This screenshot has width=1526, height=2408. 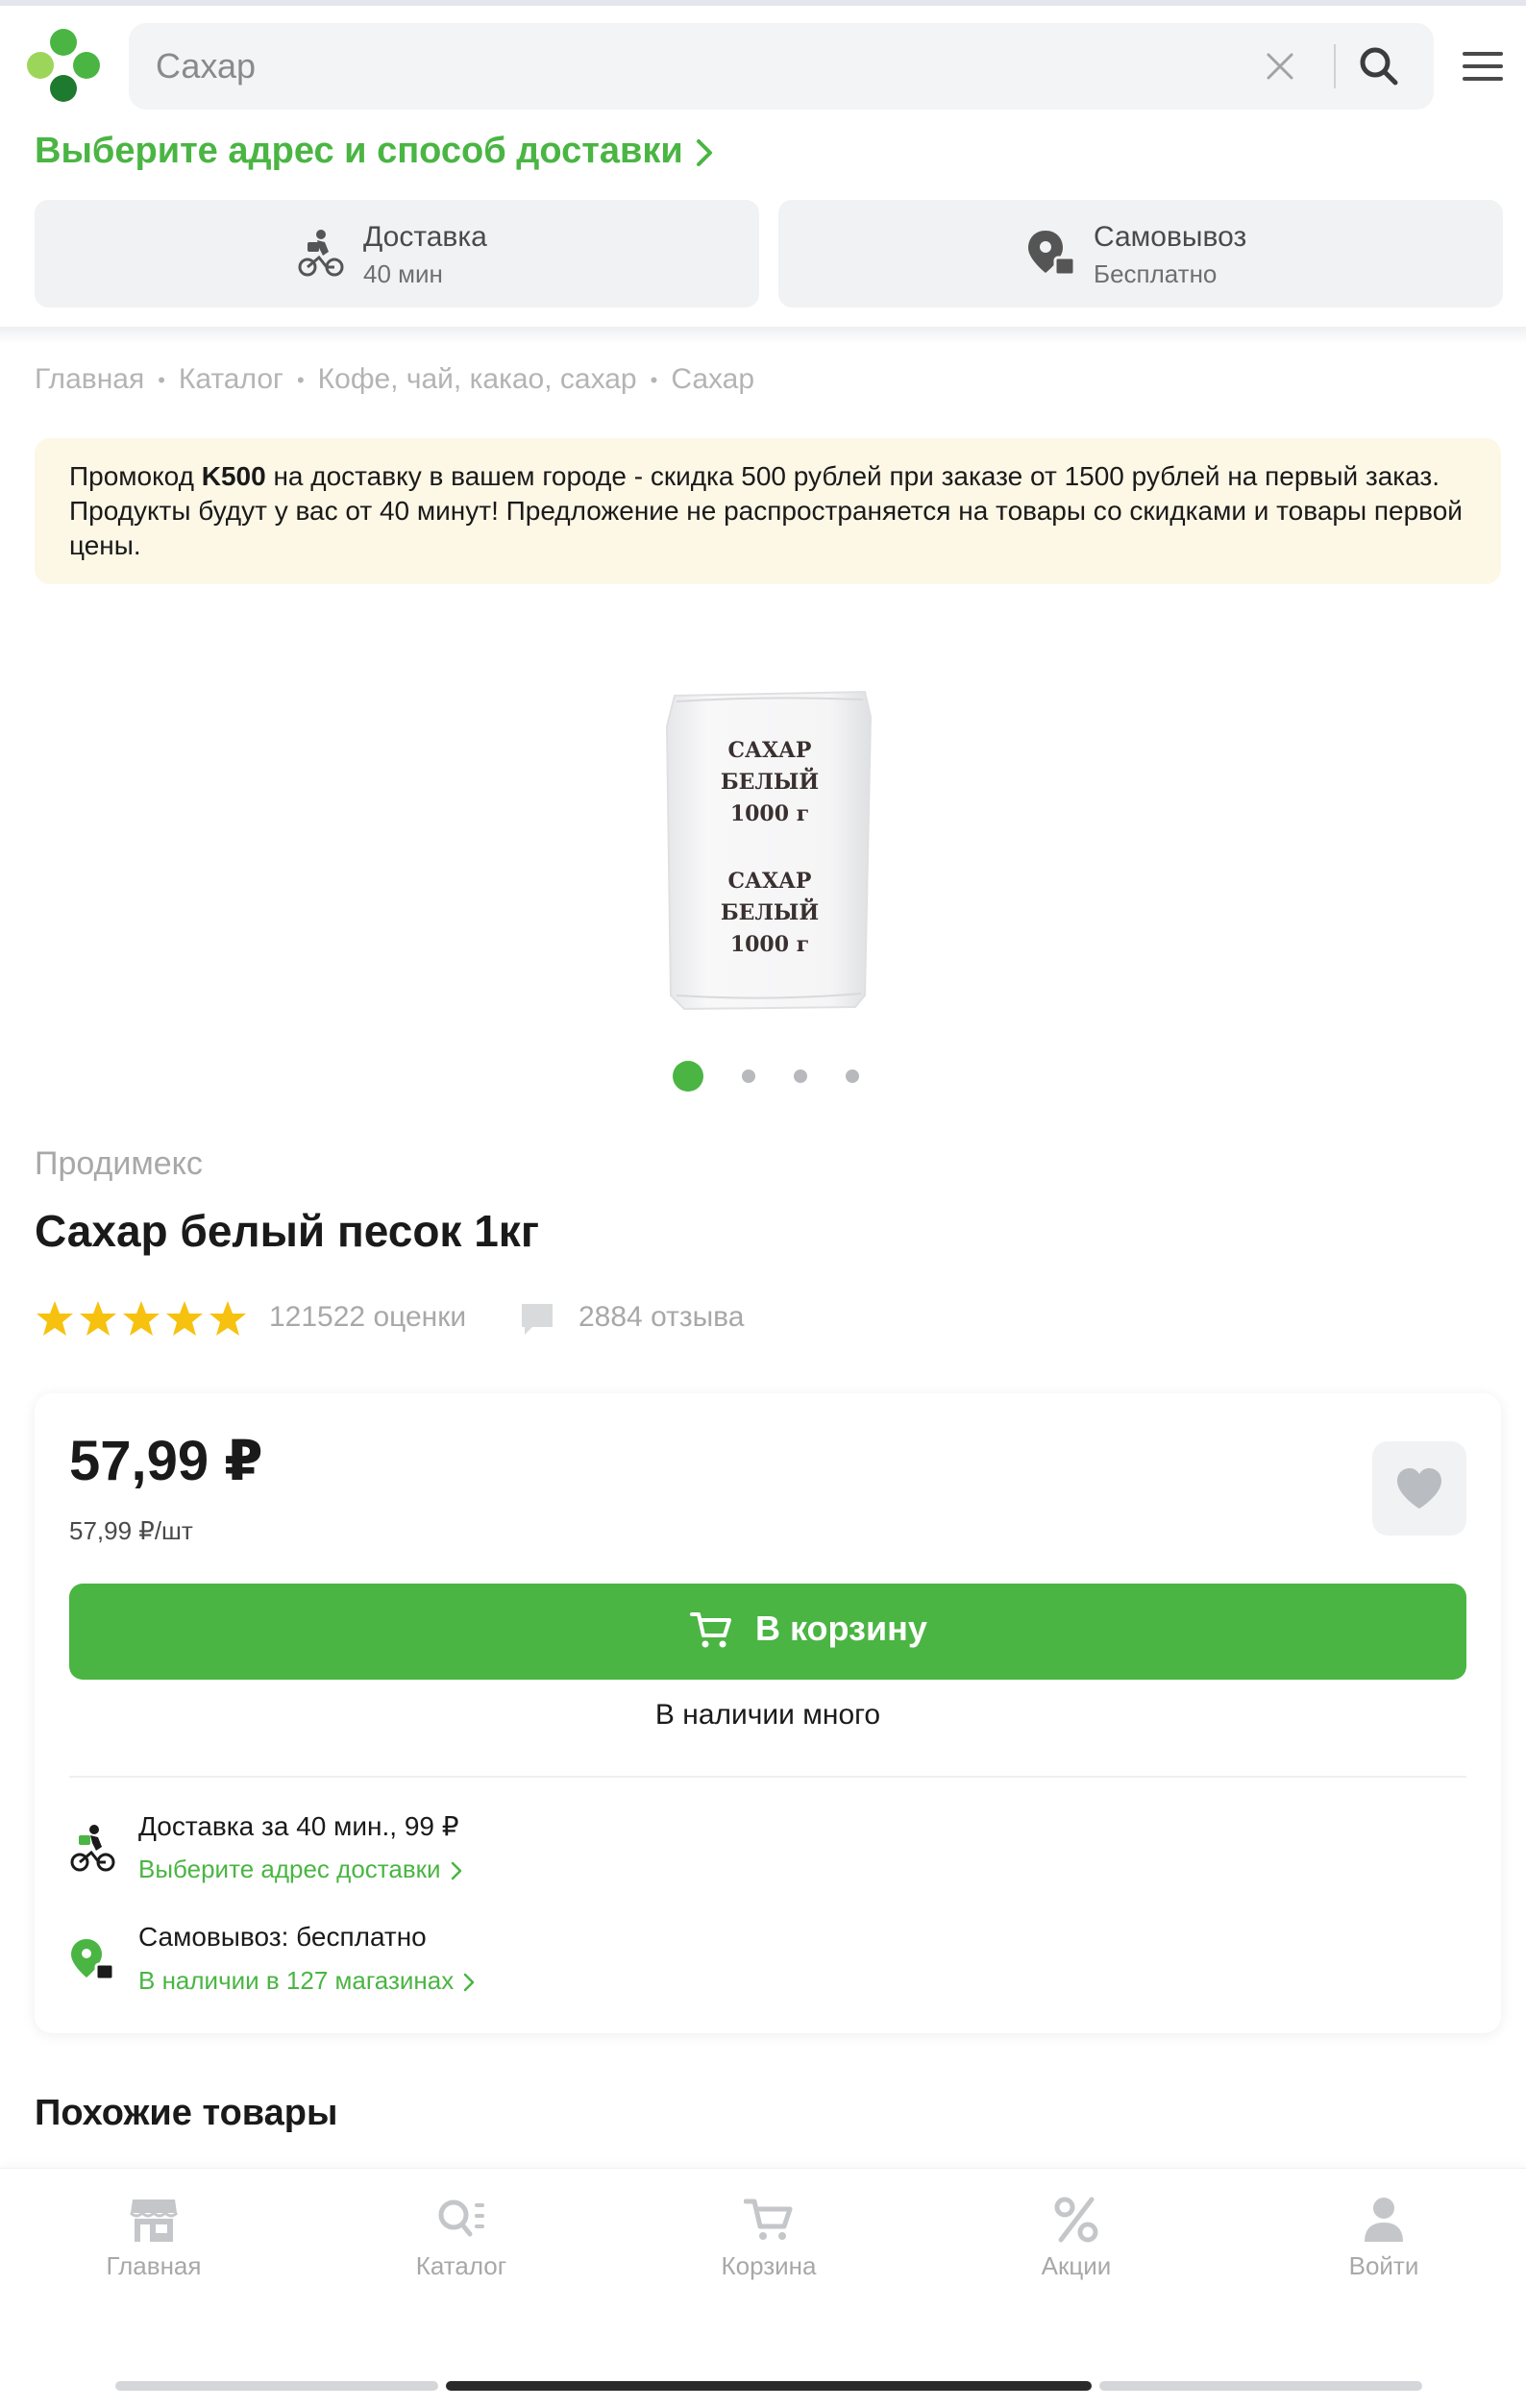 I want to click on promo-text-before: Промокод, so click(x=135, y=476).